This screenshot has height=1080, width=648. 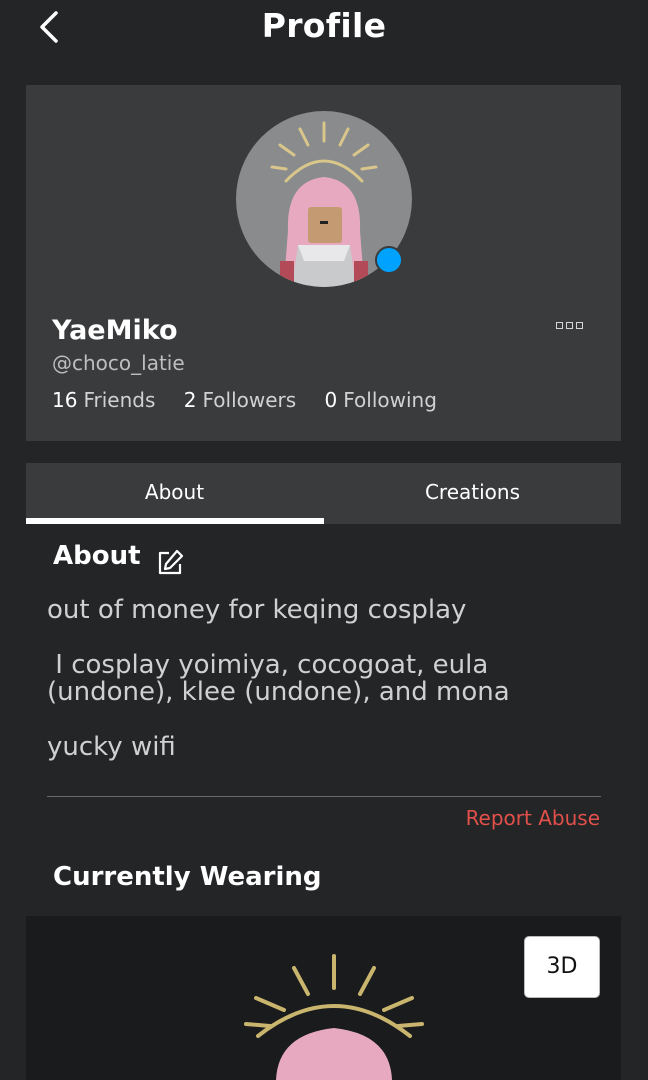 What do you see at coordinates (187, 877) in the screenshot?
I see `currently-wearing-heading: Currently Wearing` at bounding box center [187, 877].